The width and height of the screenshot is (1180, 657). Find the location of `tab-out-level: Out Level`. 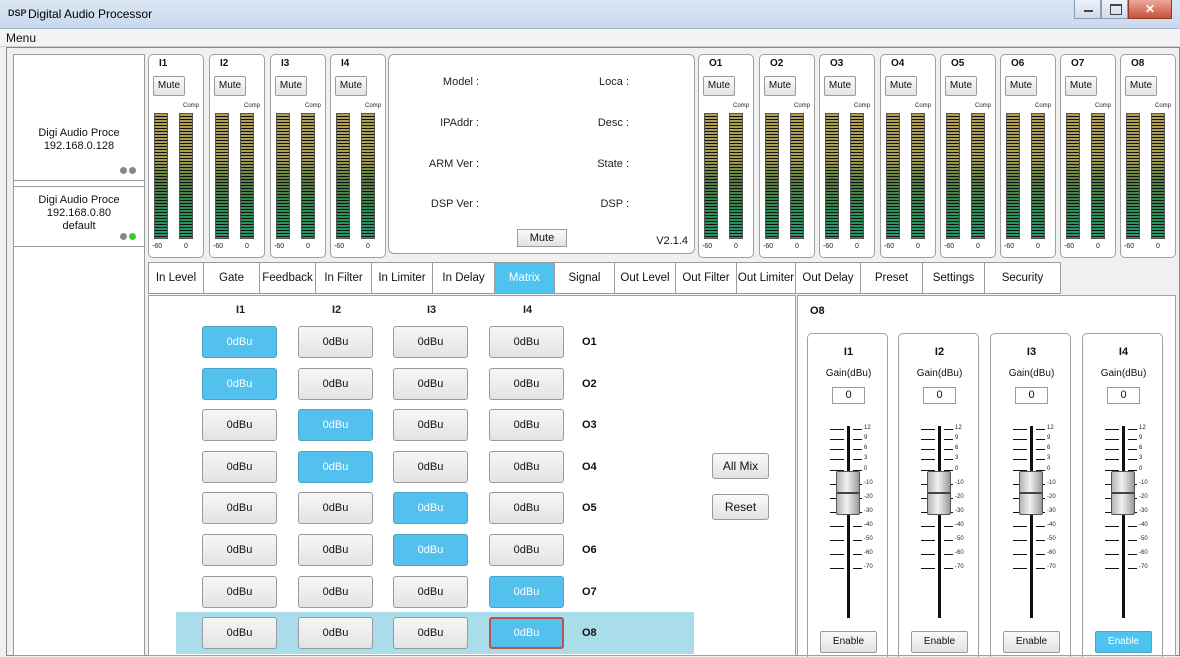

tab-out-level: Out Level is located at coordinates (645, 278).